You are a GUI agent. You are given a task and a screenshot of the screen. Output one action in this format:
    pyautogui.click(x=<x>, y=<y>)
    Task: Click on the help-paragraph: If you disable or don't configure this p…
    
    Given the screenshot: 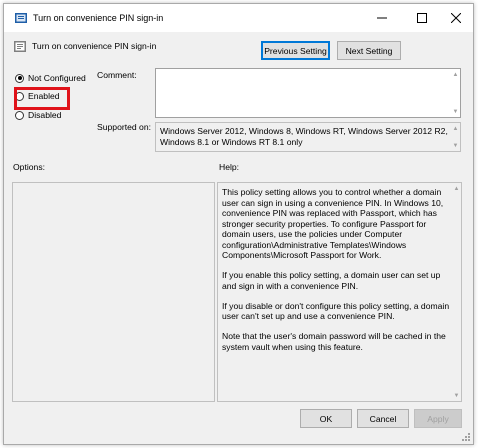 What is the action you would take?
    pyautogui.click(x=336, y=311)
    